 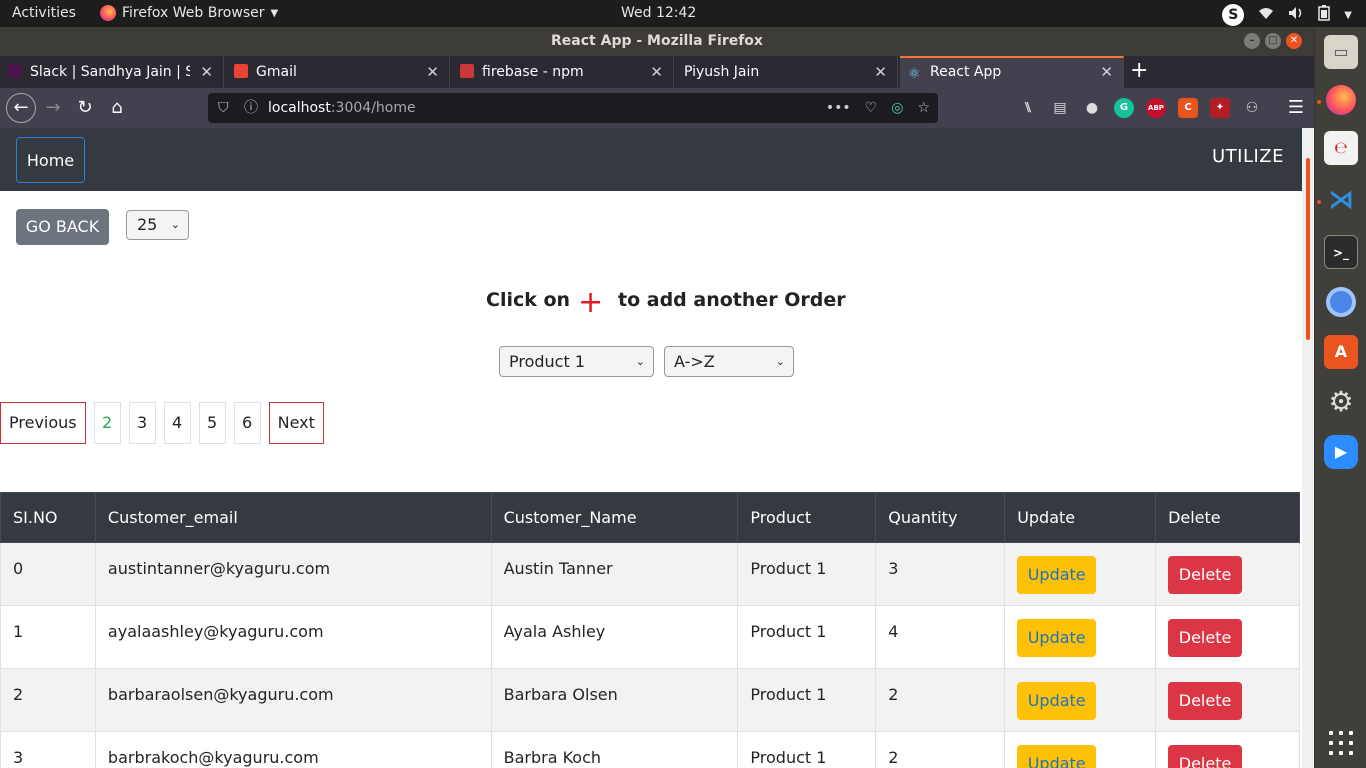 I want to click on tab-piyush: Piyush Jain ✕, so click(x=787, y=72).